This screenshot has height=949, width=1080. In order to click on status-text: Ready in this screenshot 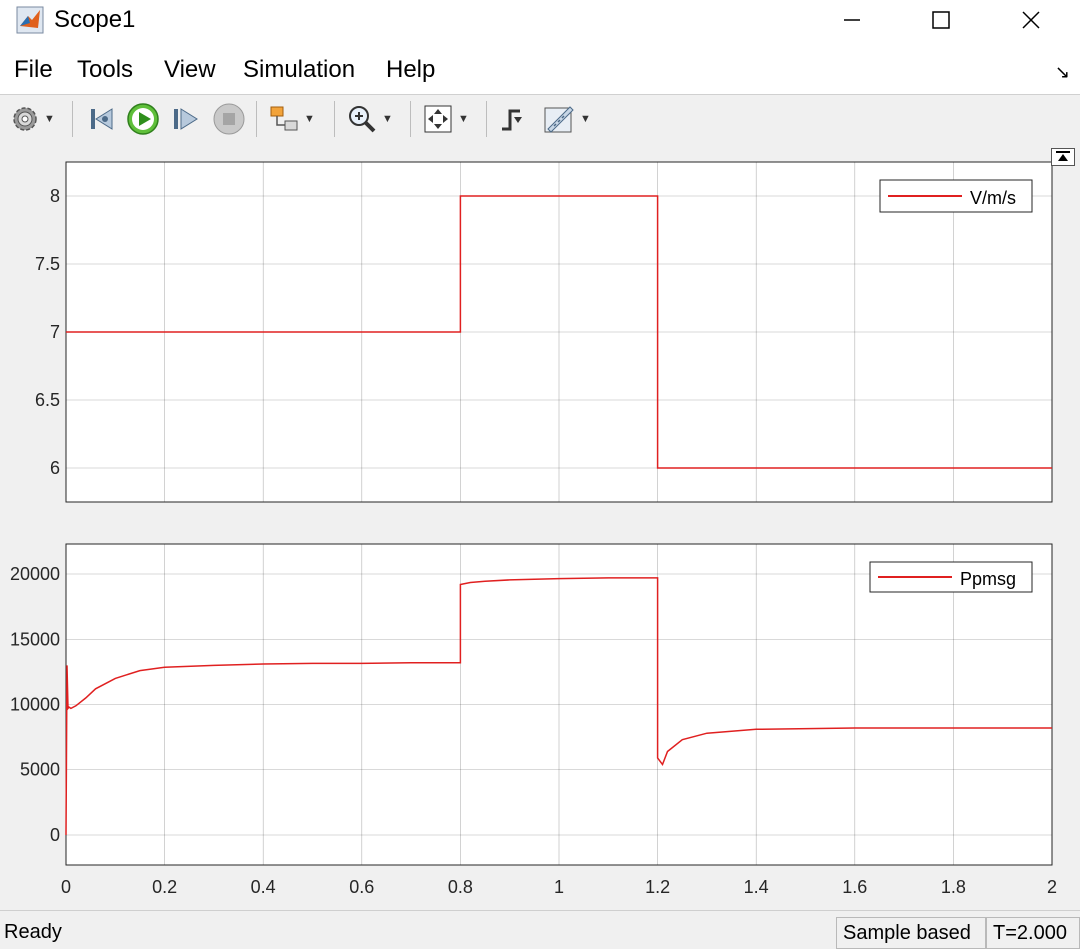, I will do `click(33, 932)`.